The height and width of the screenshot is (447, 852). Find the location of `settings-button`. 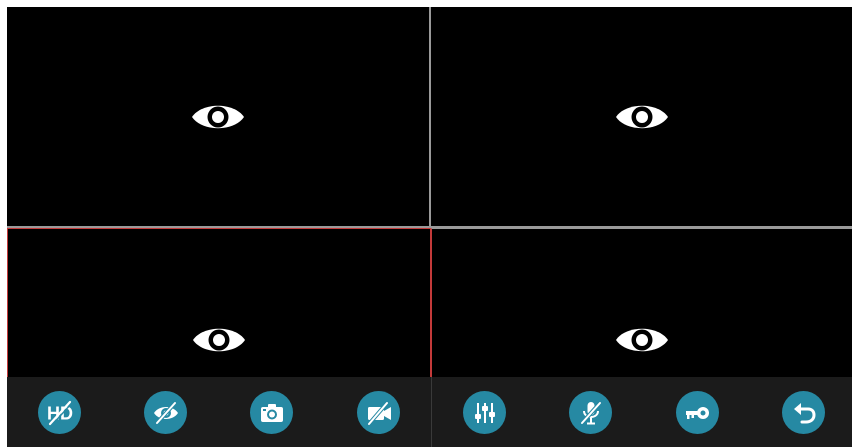

settings-button is located at coordinates (484, 412).